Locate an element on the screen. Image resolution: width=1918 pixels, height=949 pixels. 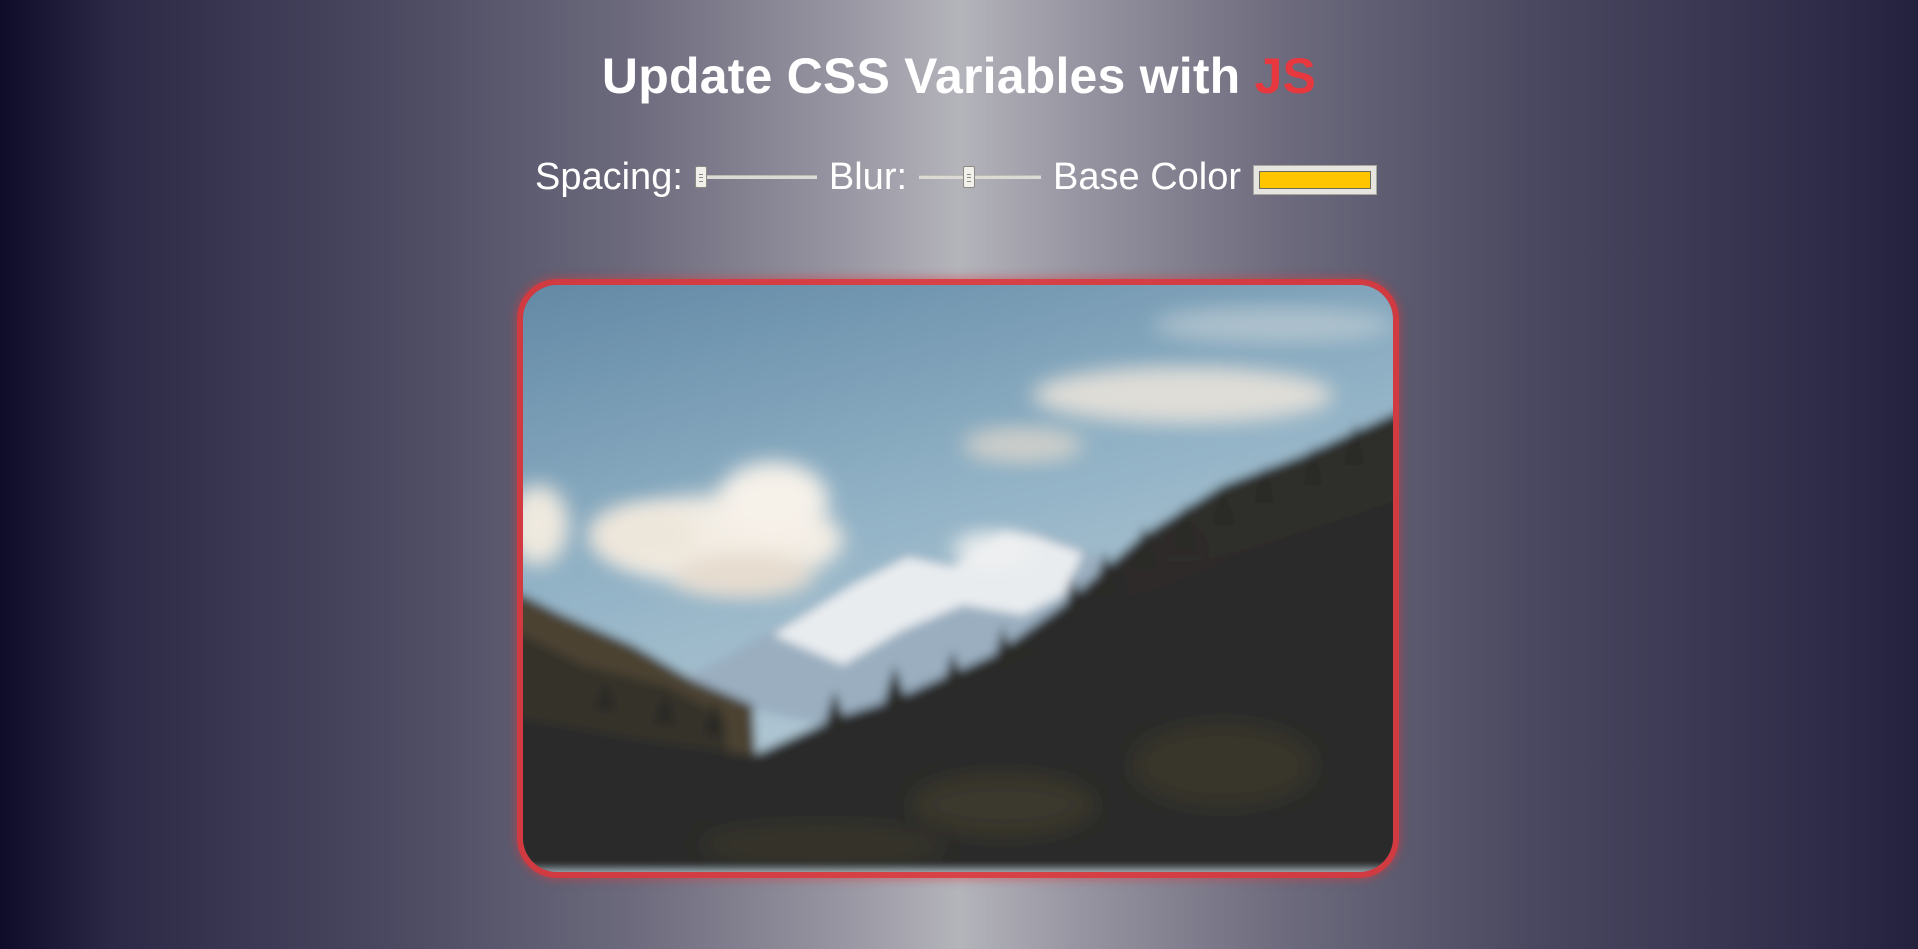
spacing-slider-thumb is located at coordinates (700, 177).